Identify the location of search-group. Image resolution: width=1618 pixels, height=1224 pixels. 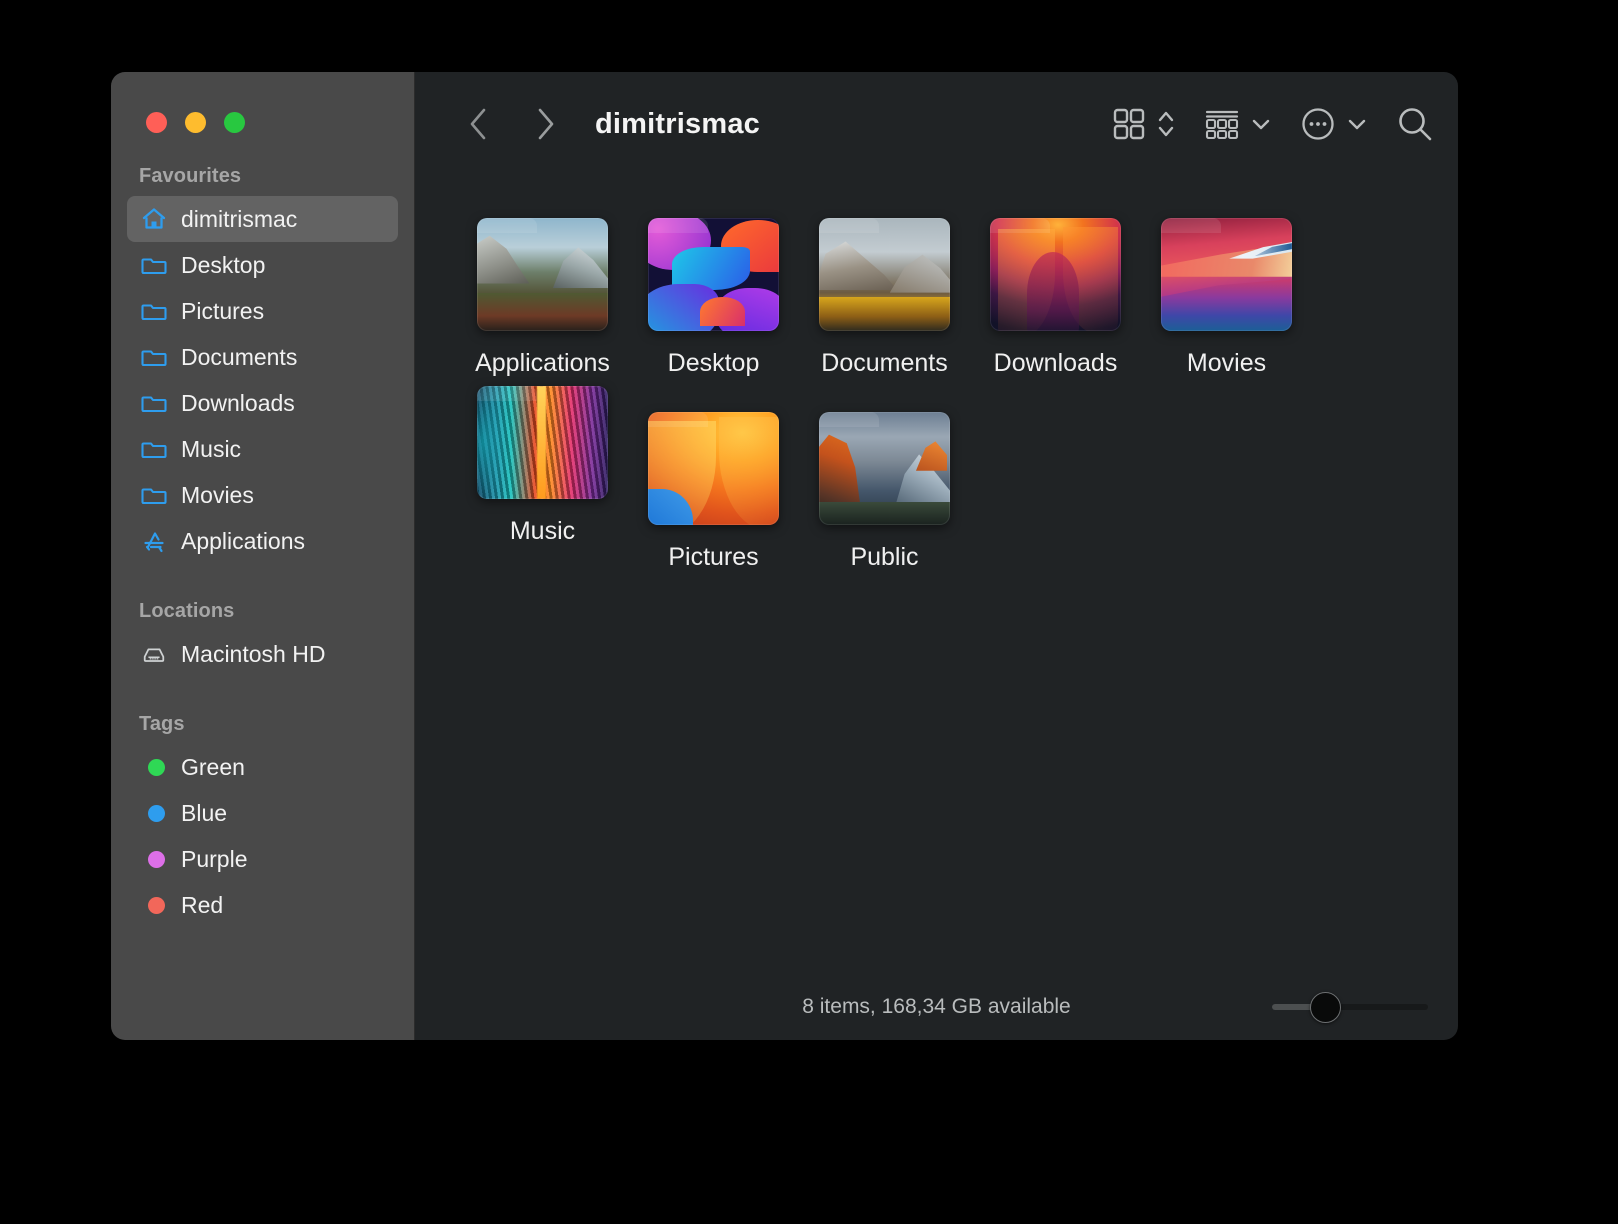
(1408, 124).